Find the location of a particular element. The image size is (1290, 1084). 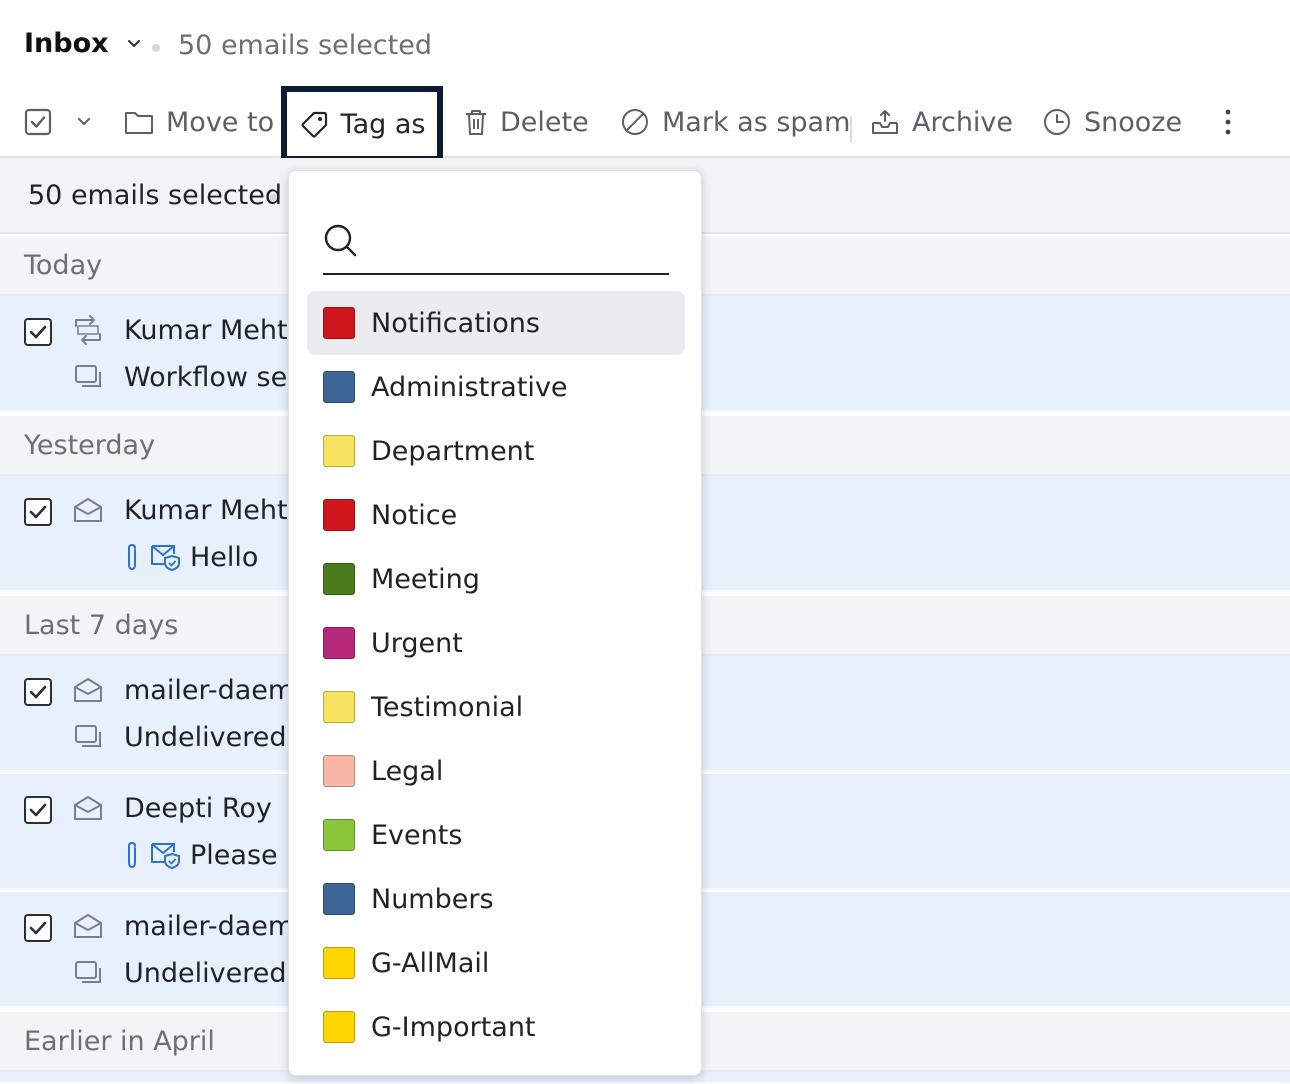

clock-icon is located at coordinates (1057, 122).